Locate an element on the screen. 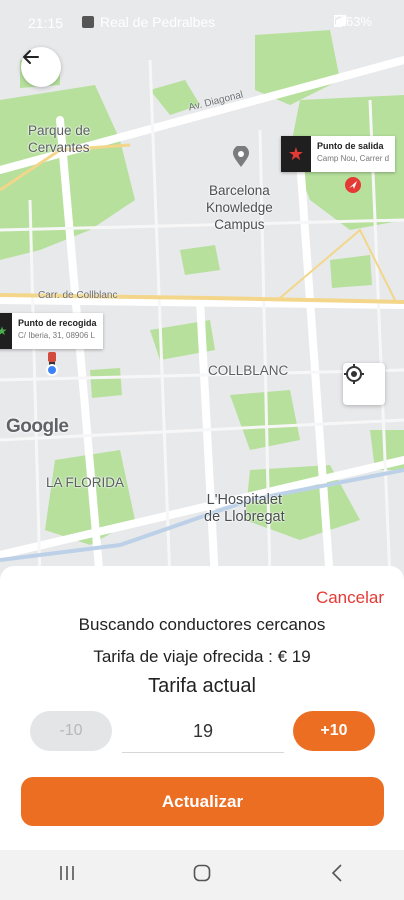 The height and width of the screenshot is (900, 404). chevron-left-icon is located at coordinates (337, 875).